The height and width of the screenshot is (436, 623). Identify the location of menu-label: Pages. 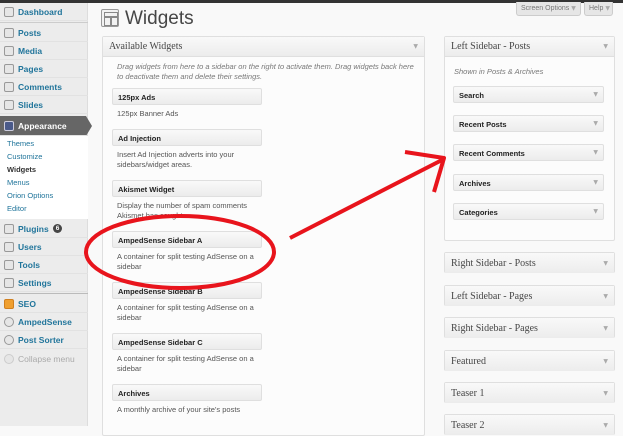
(31, 68).